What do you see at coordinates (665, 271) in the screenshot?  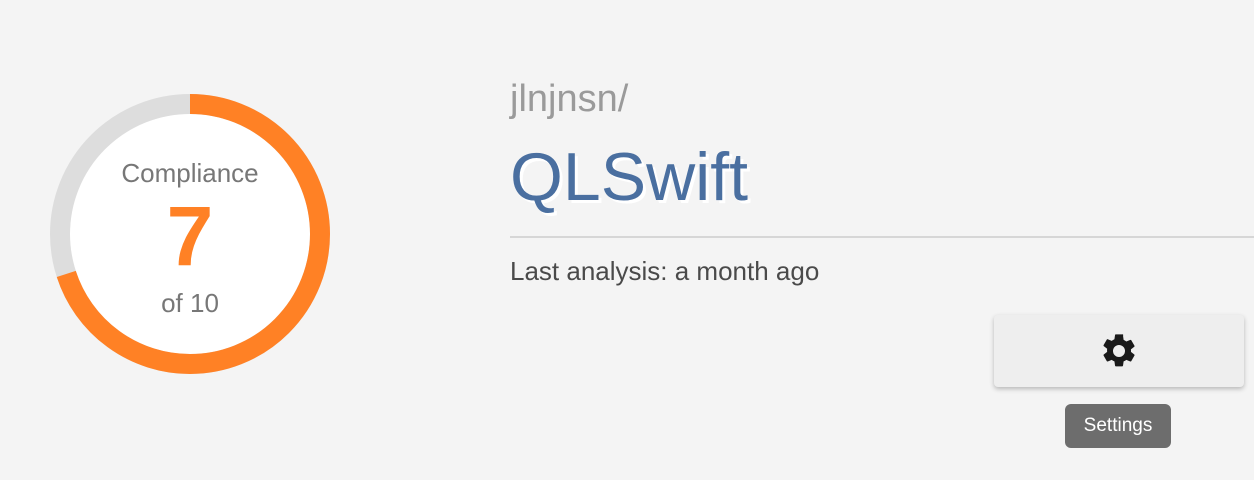 I see `last-analysis-text: Last analysis: a month ago` at bounding box center [665, 271].